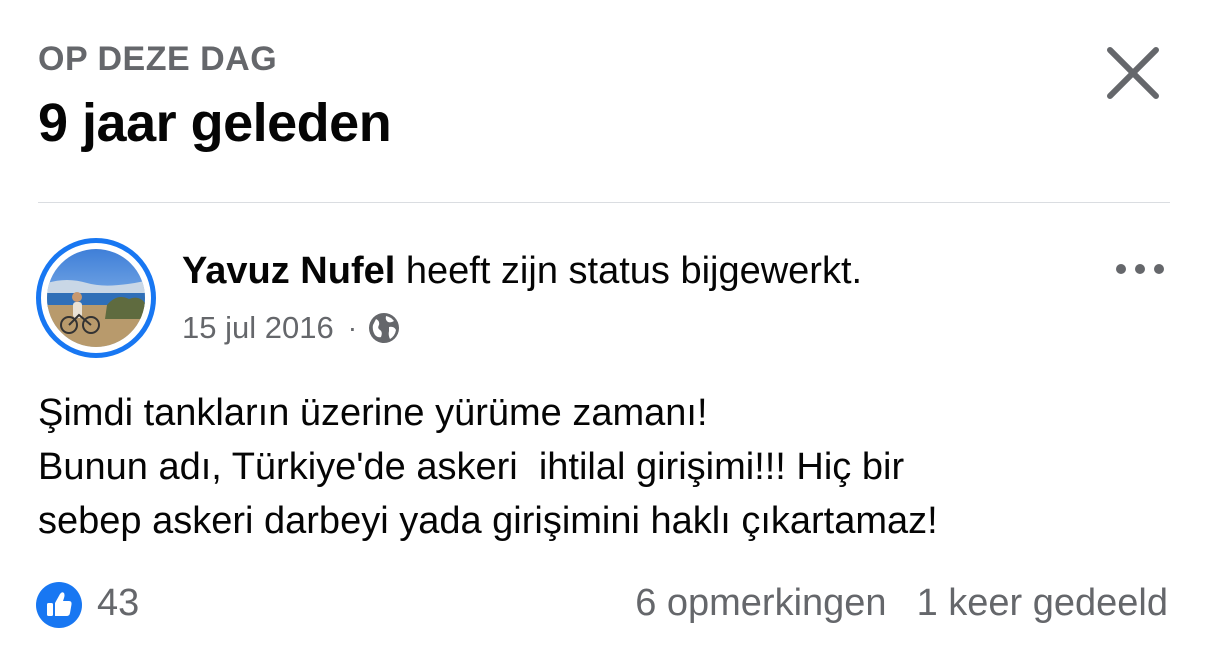 The image size is (1206, 666). Describe the element at coordinates (215, 123) in the screenshot. I see `page-title: 9 jaar geleden` at that location.